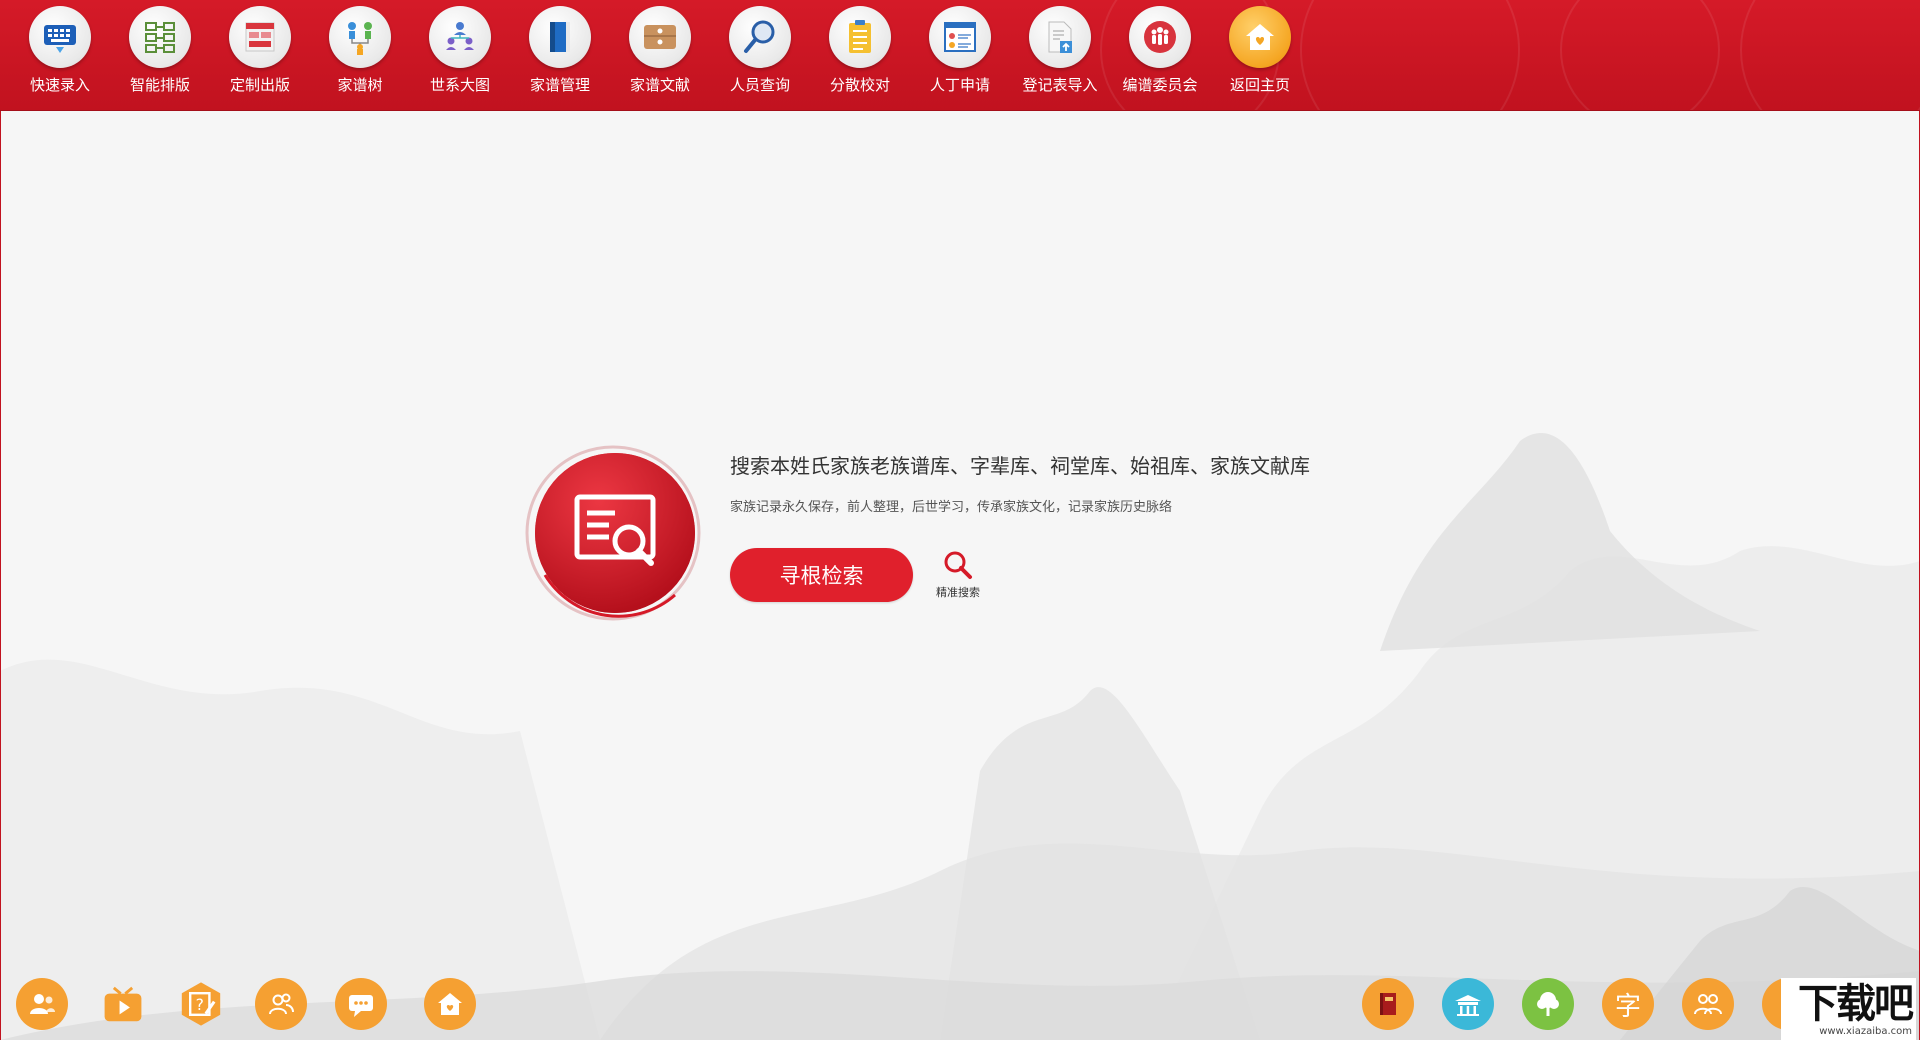 The image size is (1920, 1040). I want to click on toolbar-label: 人员查询, so click(759, 85).